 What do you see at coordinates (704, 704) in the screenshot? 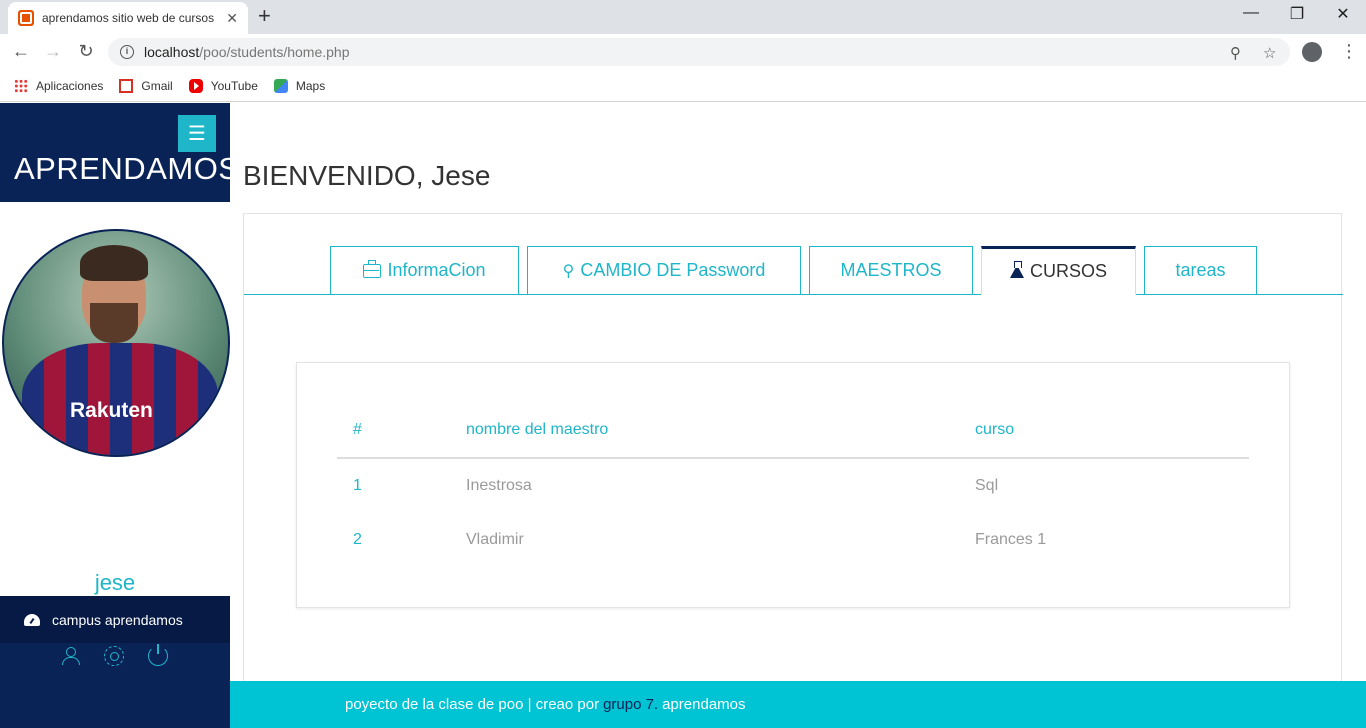
I see `footer-brand: aprendamos` at bounding box center [704, 704].